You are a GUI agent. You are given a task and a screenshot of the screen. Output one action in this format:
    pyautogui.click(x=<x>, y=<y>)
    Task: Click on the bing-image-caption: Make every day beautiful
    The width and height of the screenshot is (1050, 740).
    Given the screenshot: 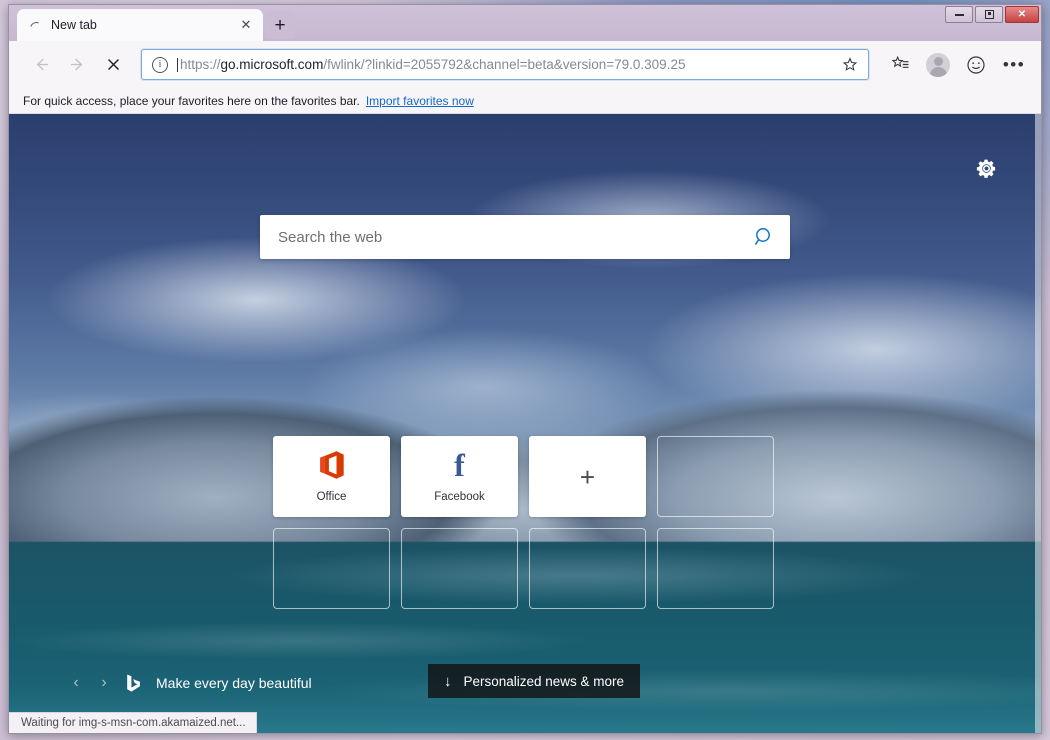 What is the action you would take?
    pyautogui.click(x=234, y=683)
    